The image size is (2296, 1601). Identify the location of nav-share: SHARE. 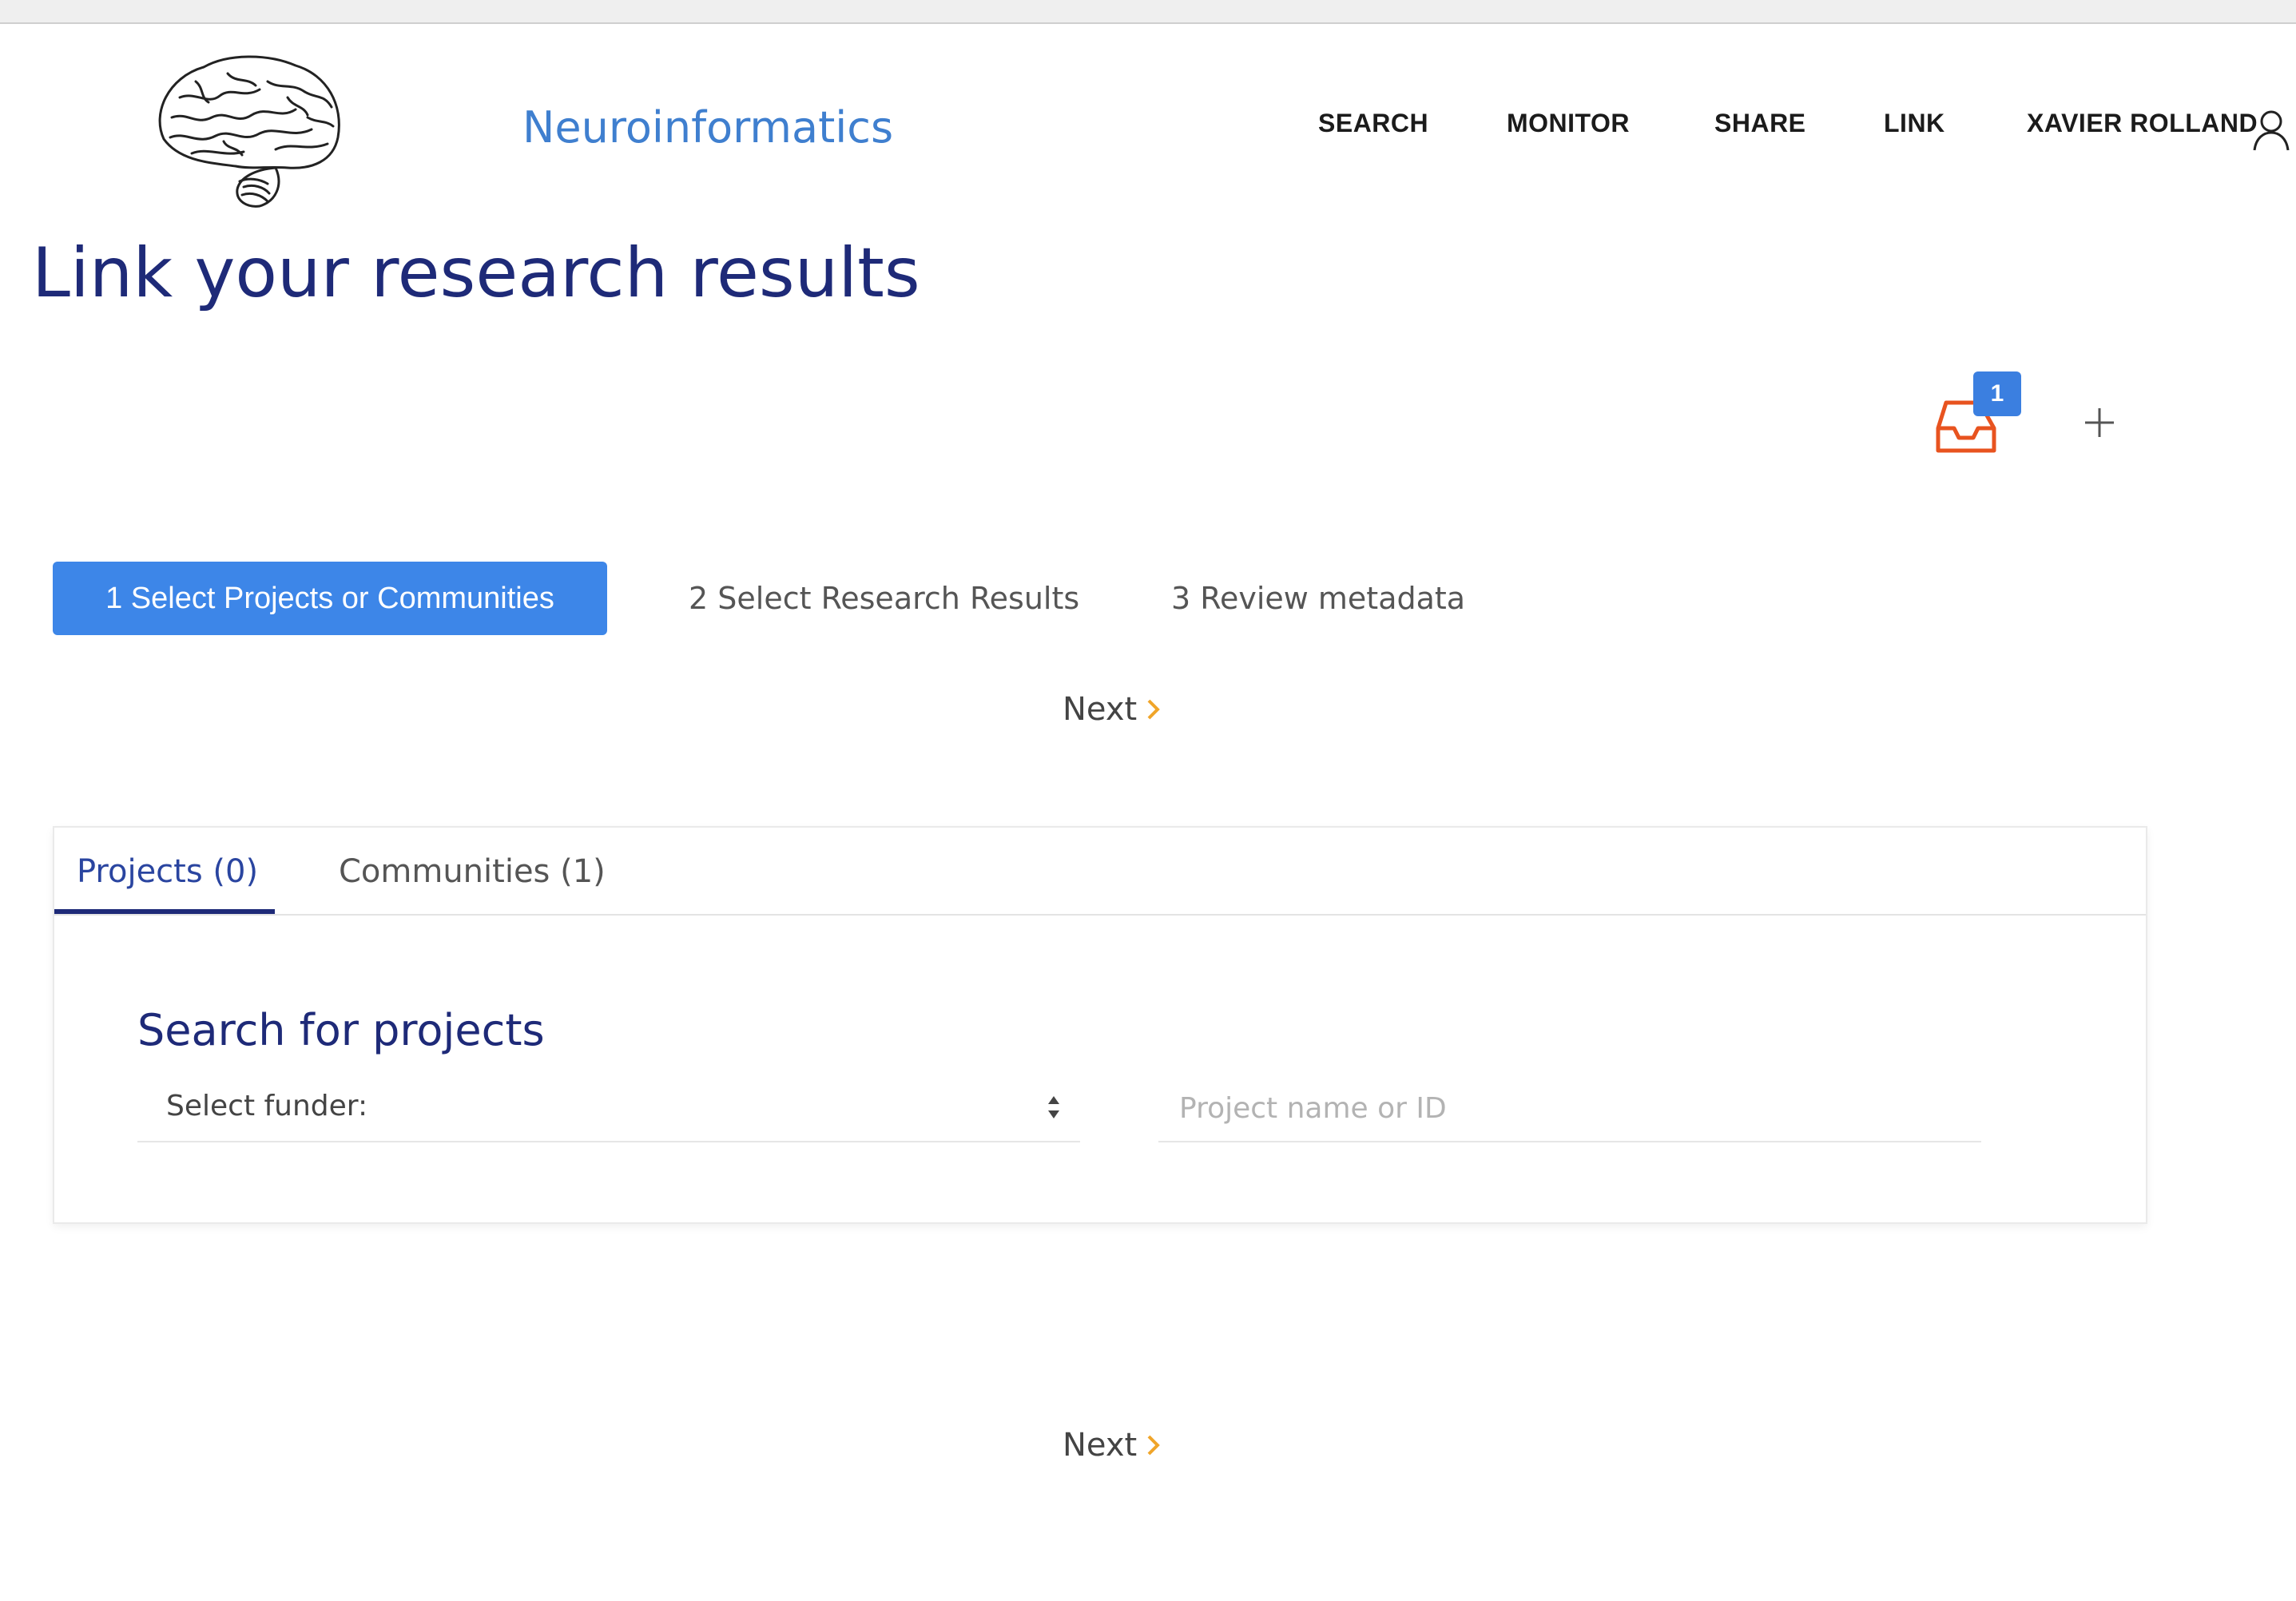
(1760, 123).